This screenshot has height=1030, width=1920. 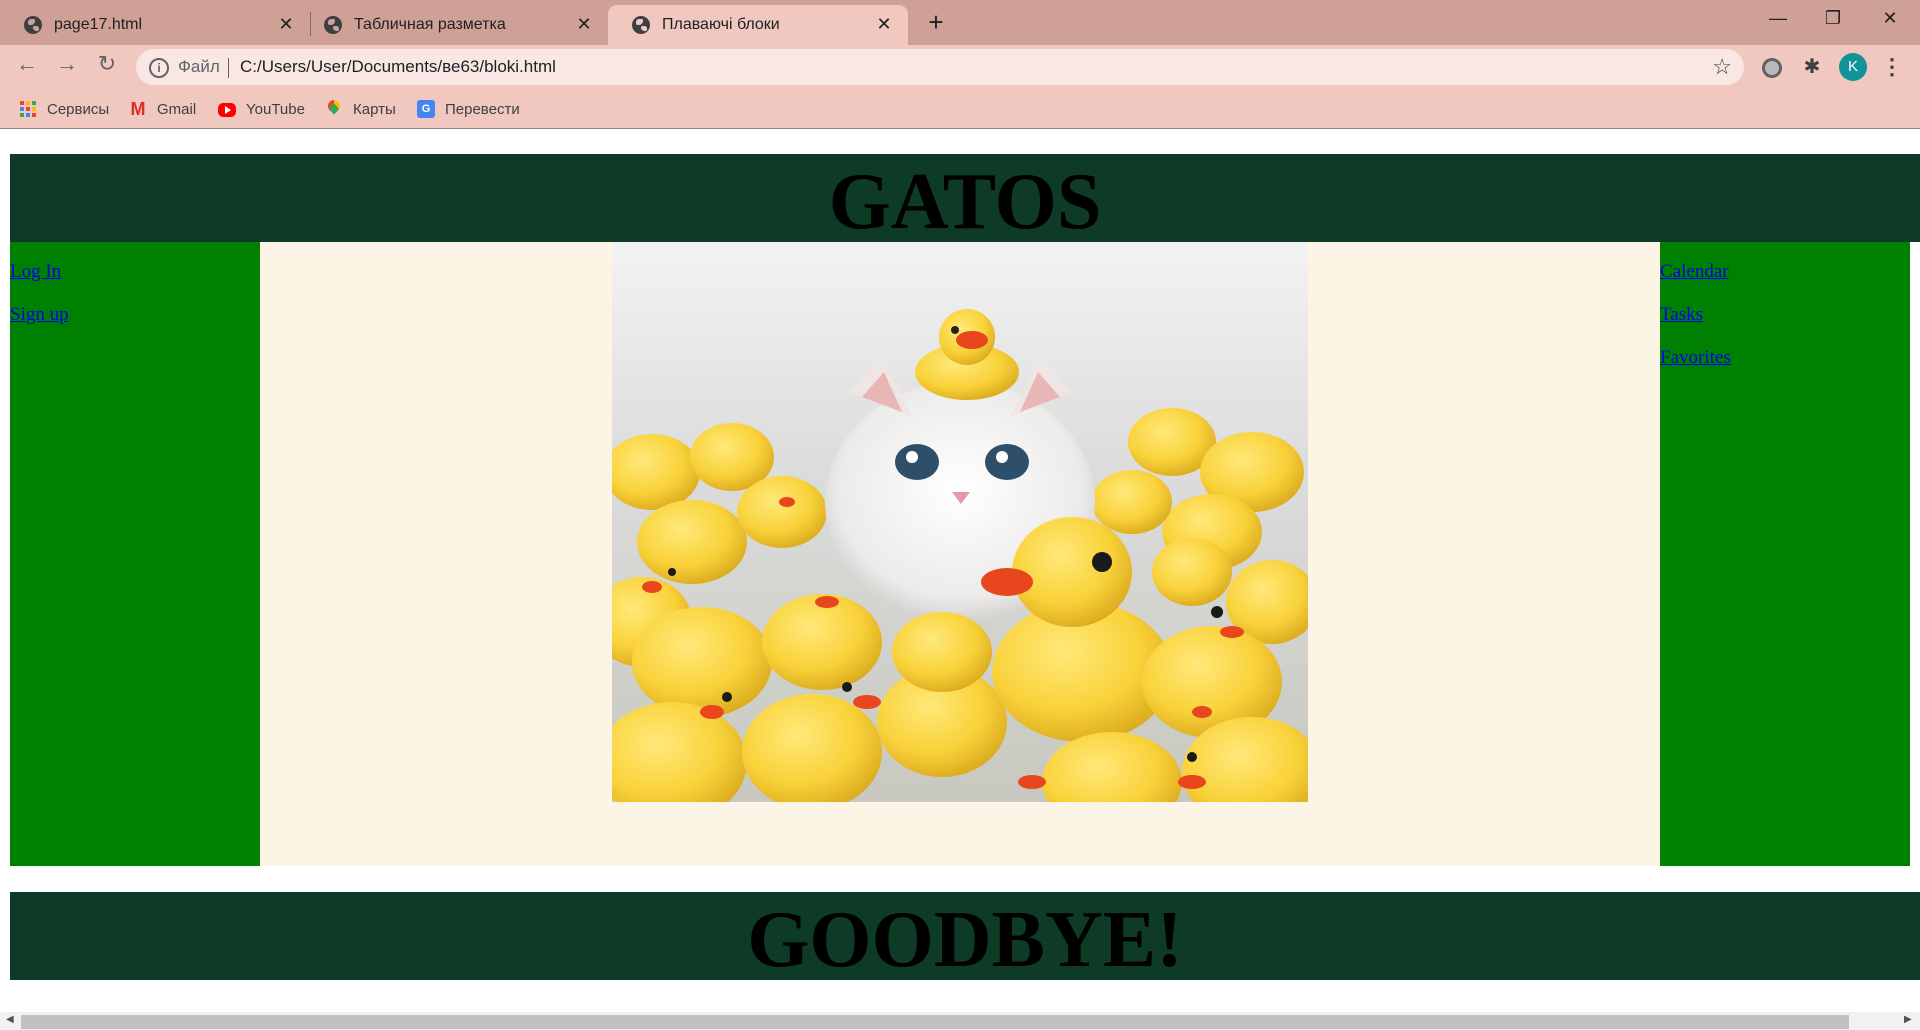 What do you see at coordinates (1778, 18) in the screenshot?
I see `minimize-button: —` at bounding box center [1778, 18].